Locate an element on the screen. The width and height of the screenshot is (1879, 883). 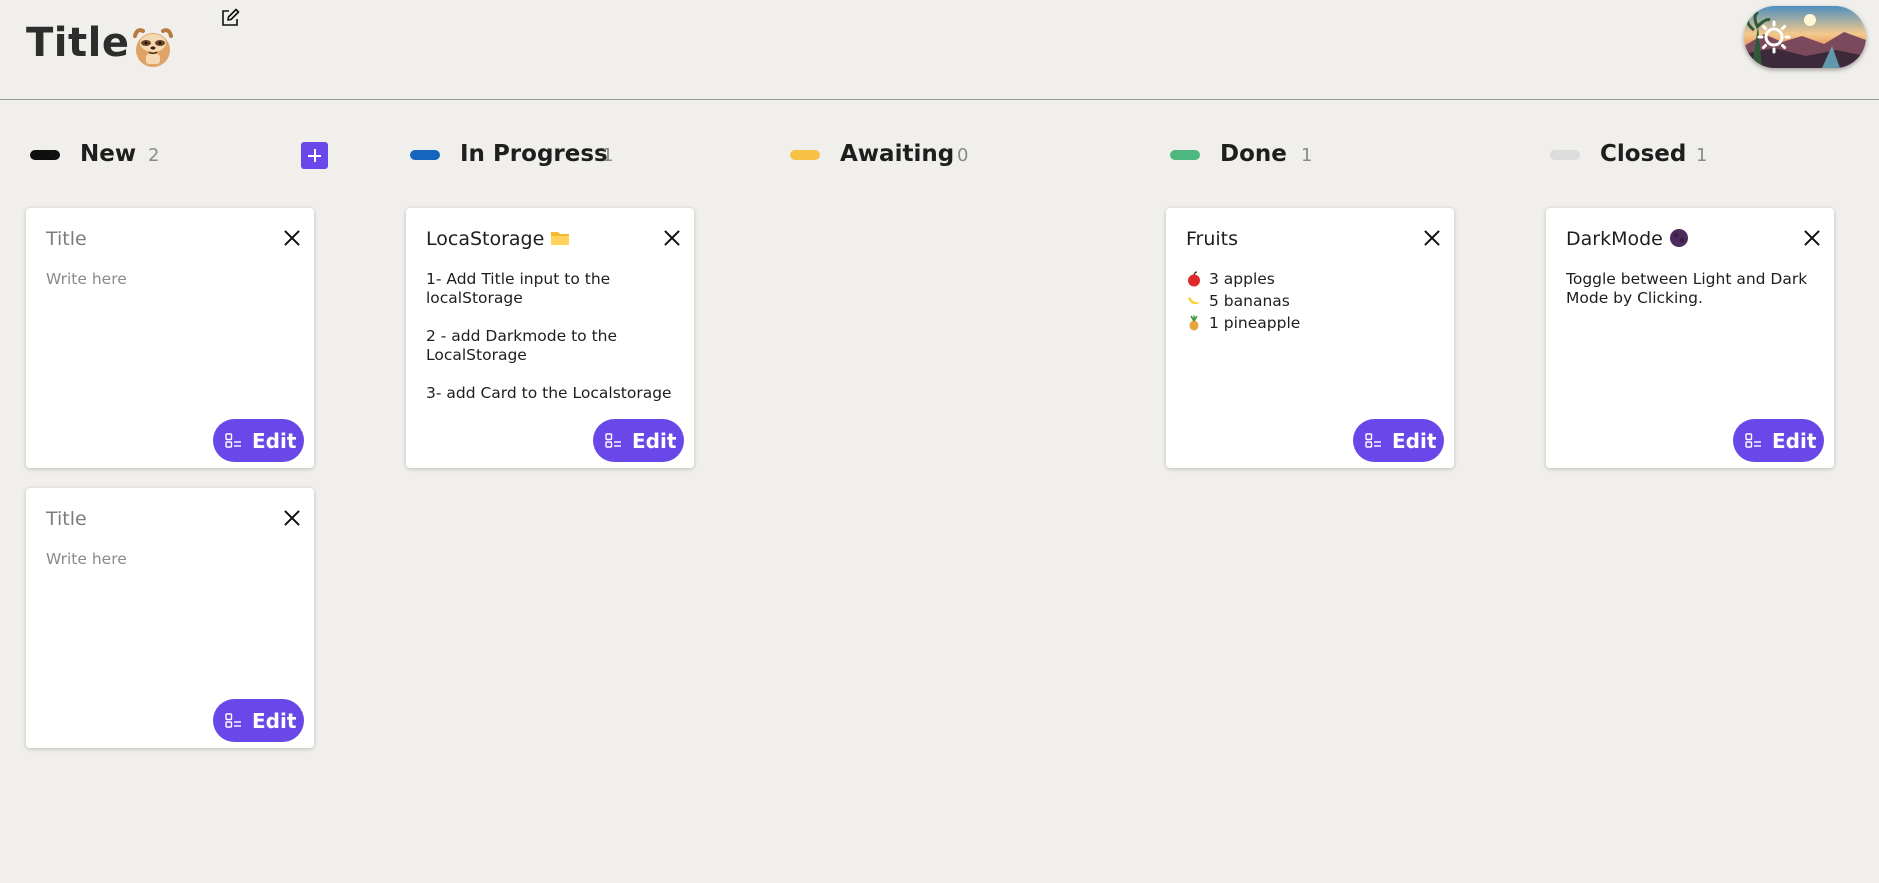
card-title-input: LocaStorage is located at coordinates (536, 239).